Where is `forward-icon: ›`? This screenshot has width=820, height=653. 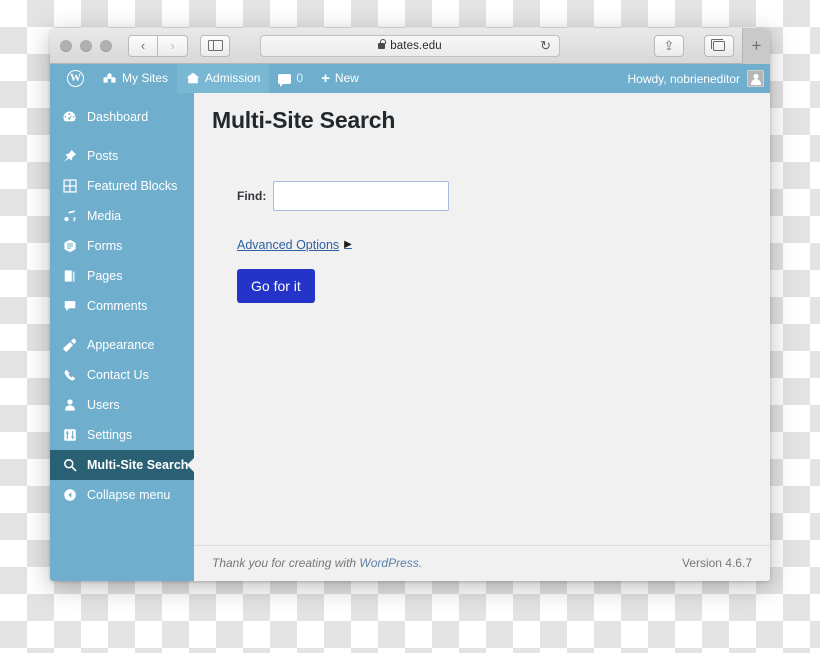 forward-icon: › is located at coordinates (172, 45).